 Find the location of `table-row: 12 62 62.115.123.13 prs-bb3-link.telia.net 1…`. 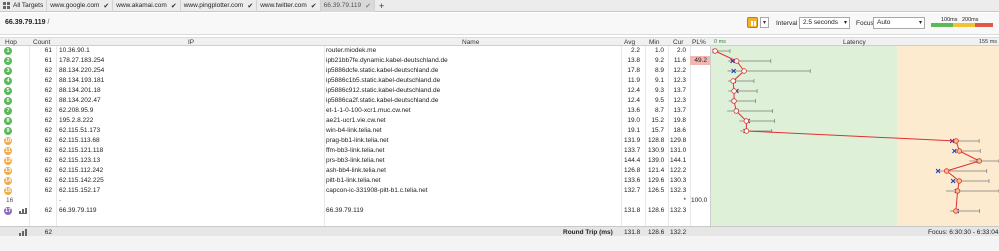

table-row: 12 62 62.115.123.13 prs-bb3-link.telia.net 1… is located at coordinates (355, 160).